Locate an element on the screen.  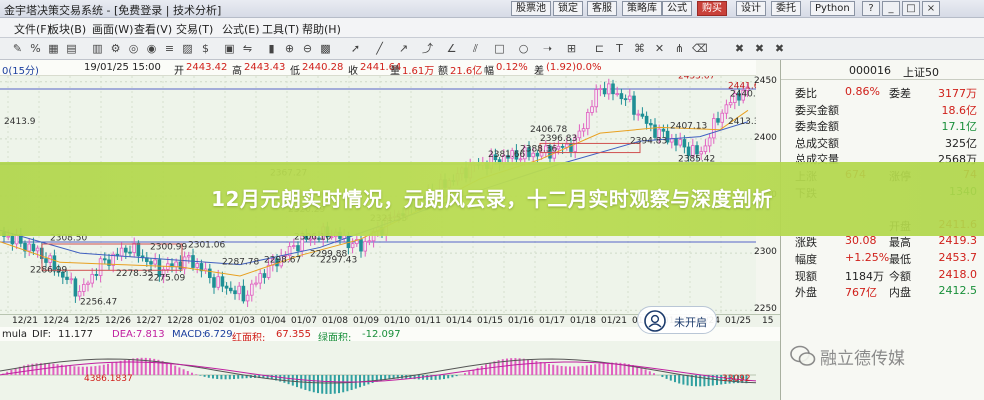
edit-icon: ✎ is located at coordinates (17, 48).